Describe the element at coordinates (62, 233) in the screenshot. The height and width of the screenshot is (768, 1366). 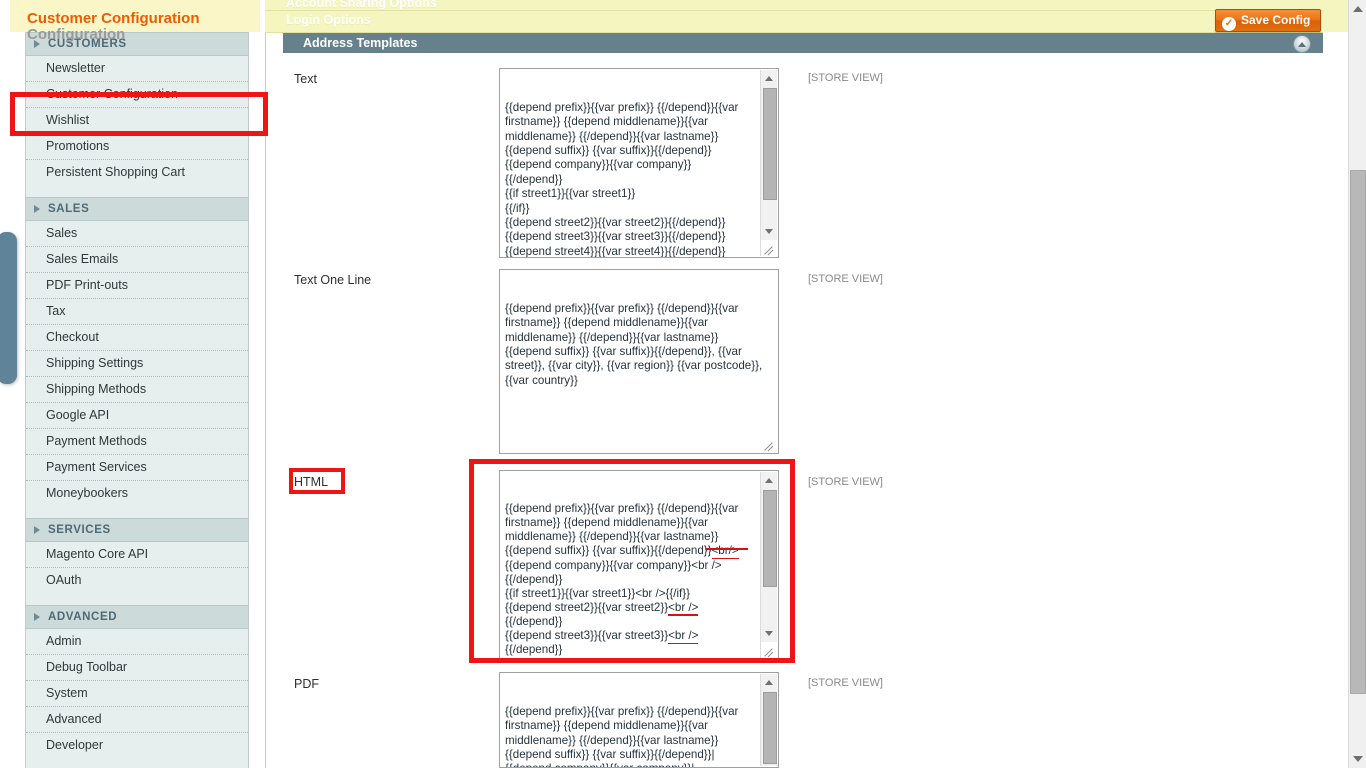
I see `sidebar-item-label: Sales` at that location.